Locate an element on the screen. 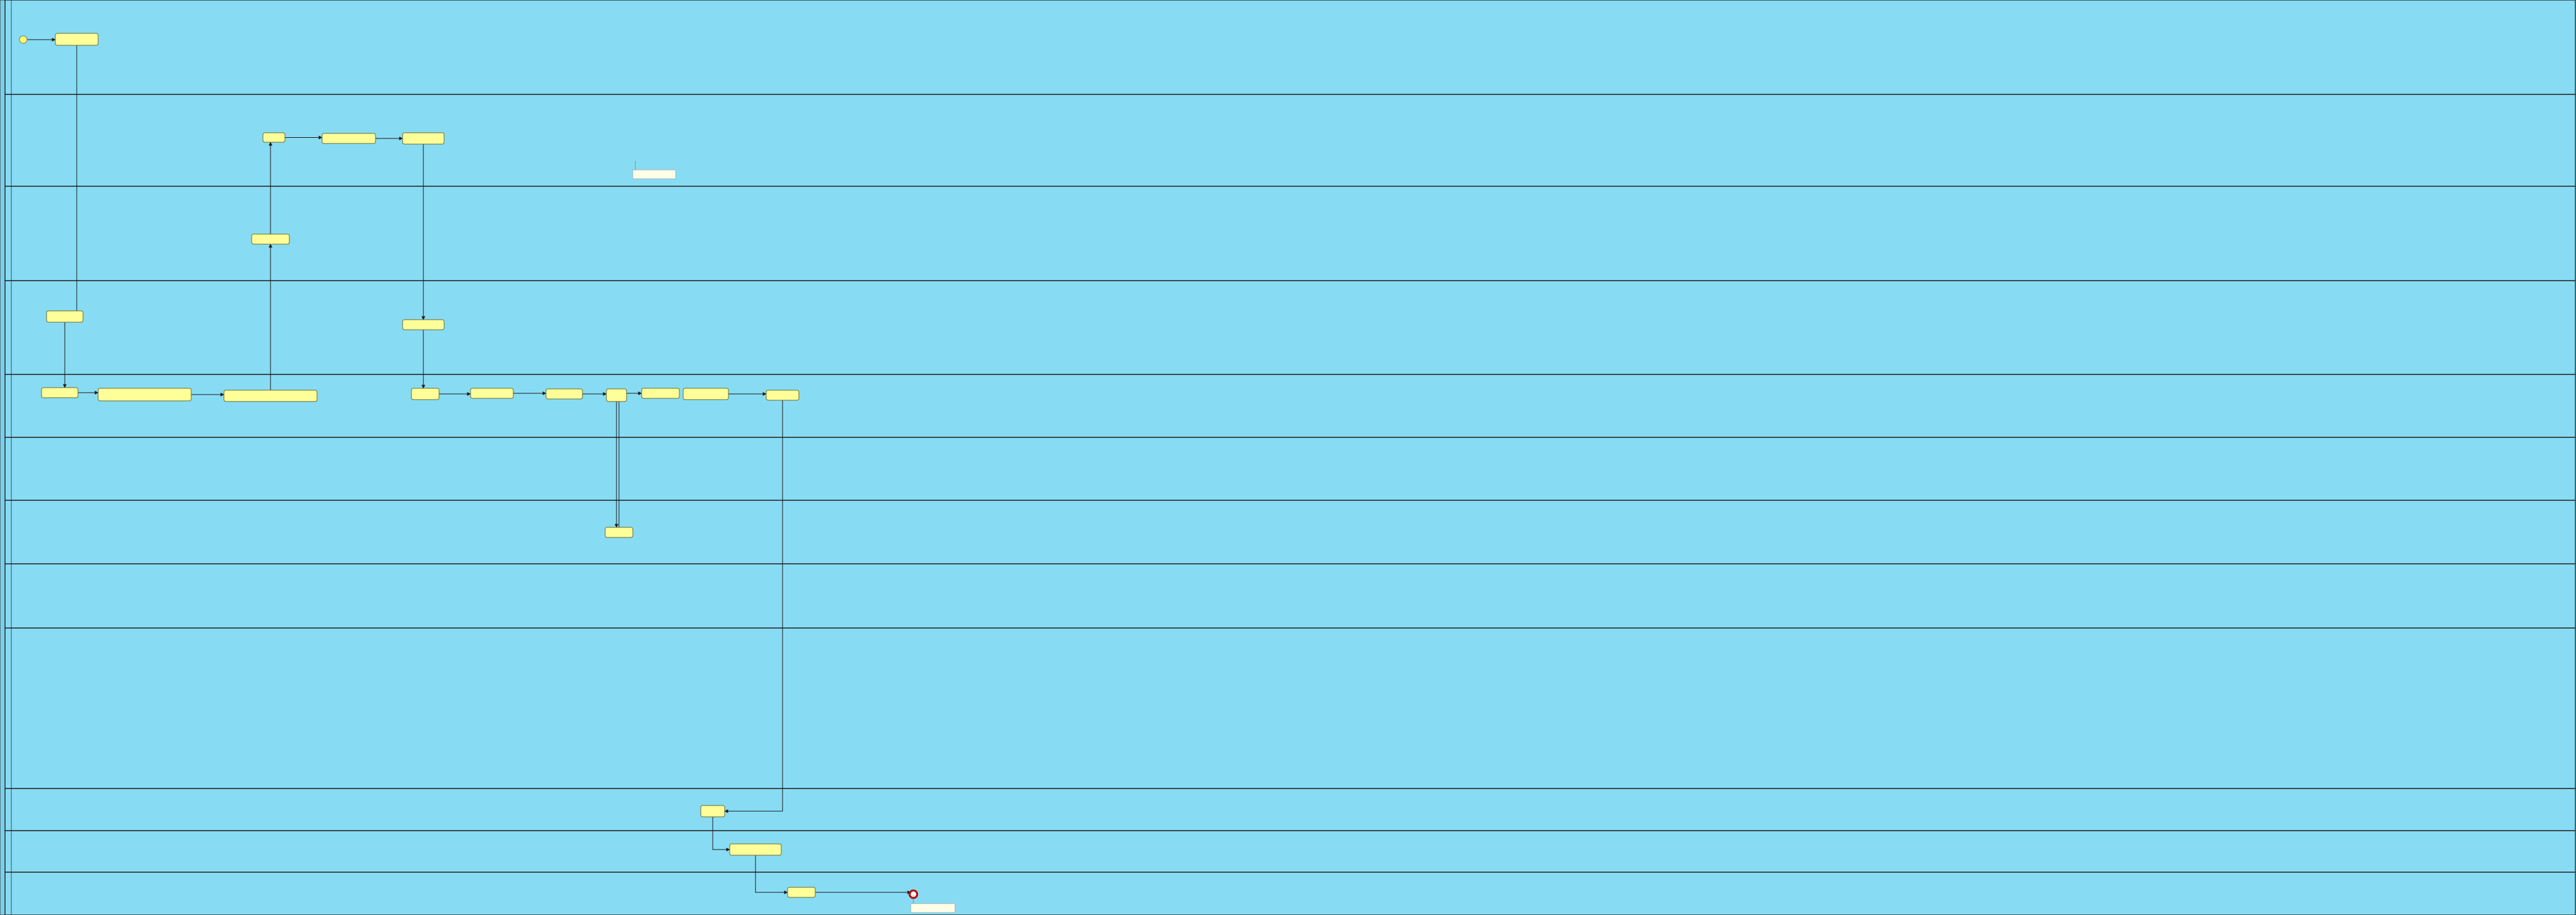 The image size is (2576, 915). task-t20 is located at coordinates (619, 532).